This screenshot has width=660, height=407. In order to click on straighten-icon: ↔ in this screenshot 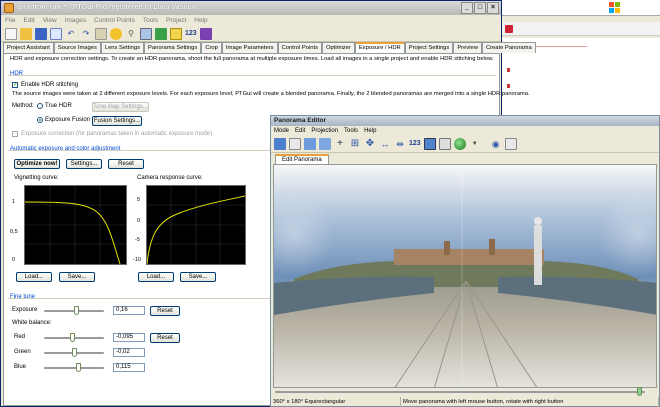, I will do `click(385, 144)`.